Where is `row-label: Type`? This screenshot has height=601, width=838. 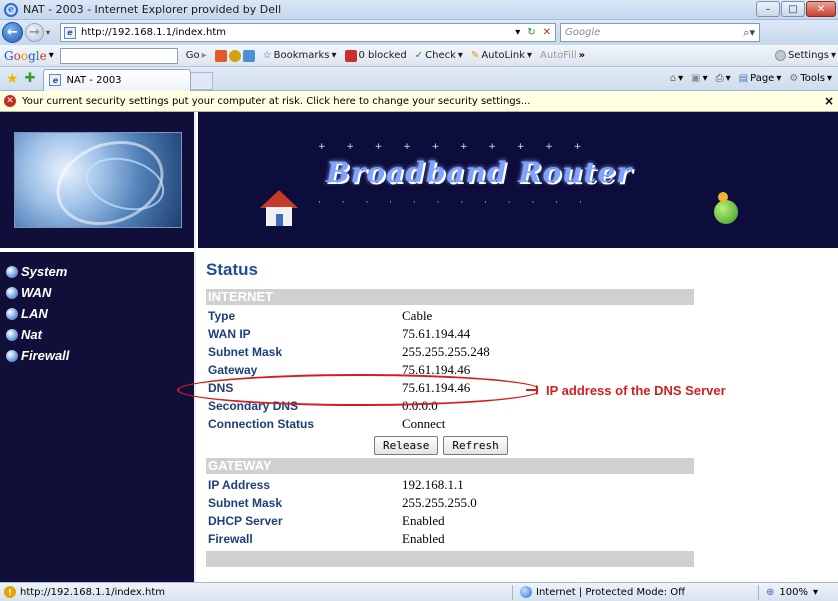
row-label: Type is located at coordinates (222, 316).